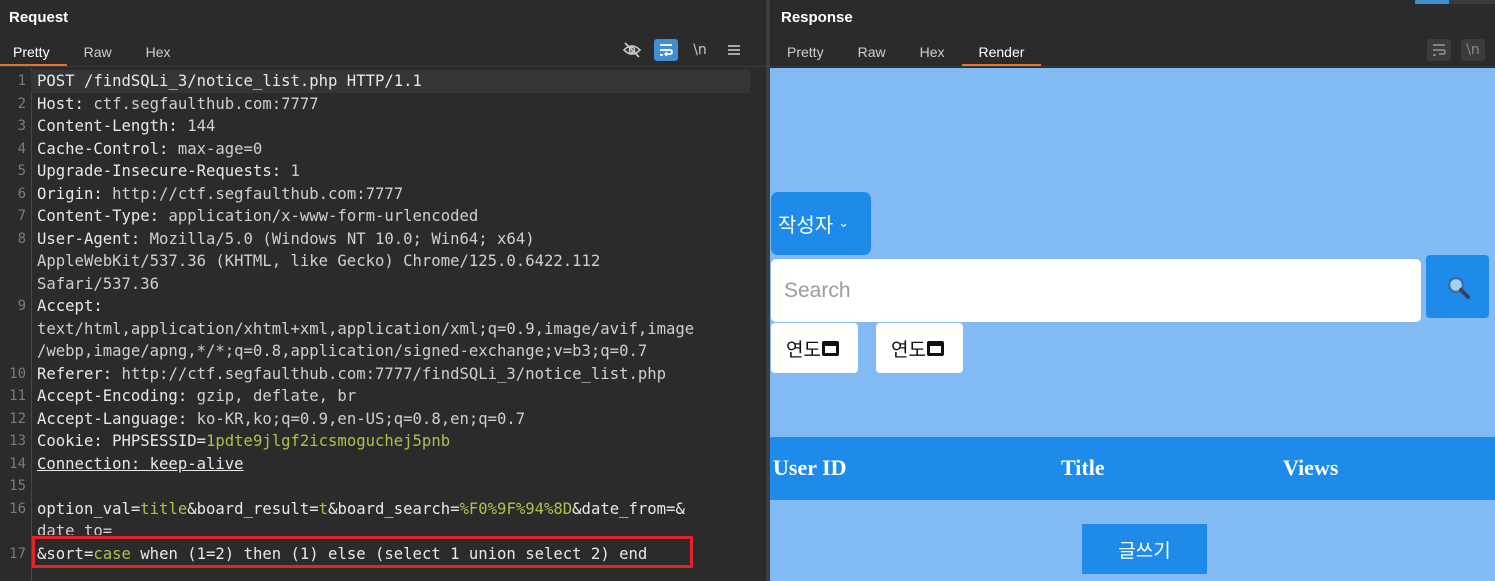 The image size is (1495, 581). I want to click on layout-toggle, so click(1455, 2).